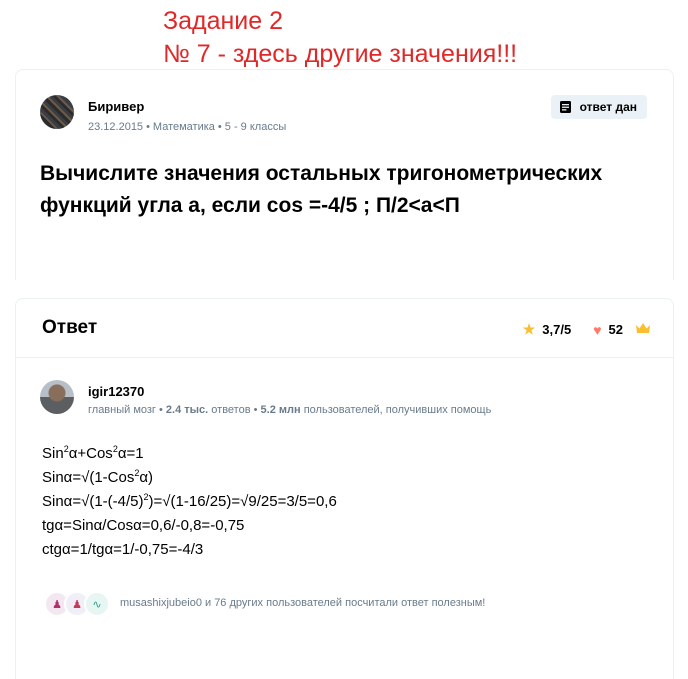 This screenshot has width=688, height=679. Describe the element at coordinates (557, 329) in the screenshot. I see `answer-rating: 3,7/5` at that location.